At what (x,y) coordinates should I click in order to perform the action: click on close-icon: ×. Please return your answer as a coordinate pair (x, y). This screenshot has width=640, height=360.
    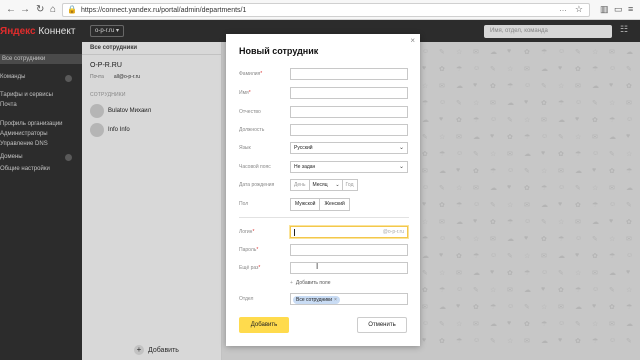
    Looking at the image, I should click on (412, 40).